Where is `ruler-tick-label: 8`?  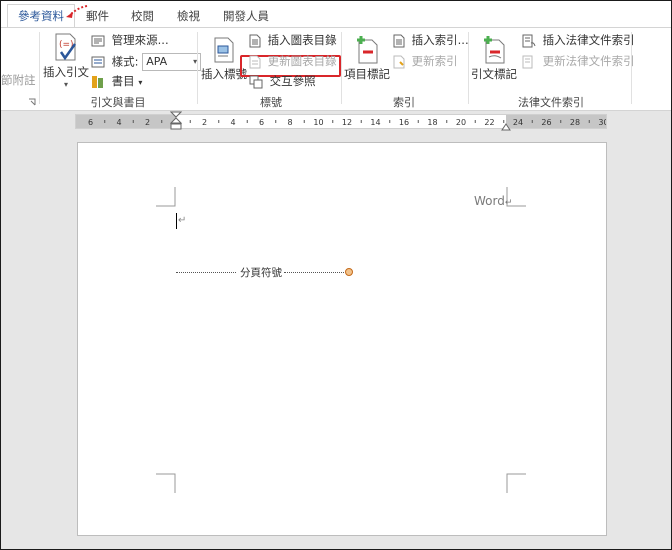
ruler-tick-label: 8 is located at coordinates (289, 122).